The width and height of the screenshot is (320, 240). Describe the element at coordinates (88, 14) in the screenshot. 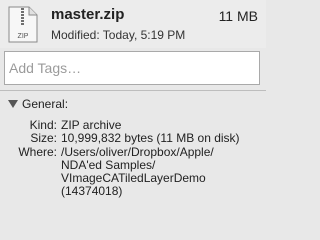

I see `file-name: master.zip` at that location.